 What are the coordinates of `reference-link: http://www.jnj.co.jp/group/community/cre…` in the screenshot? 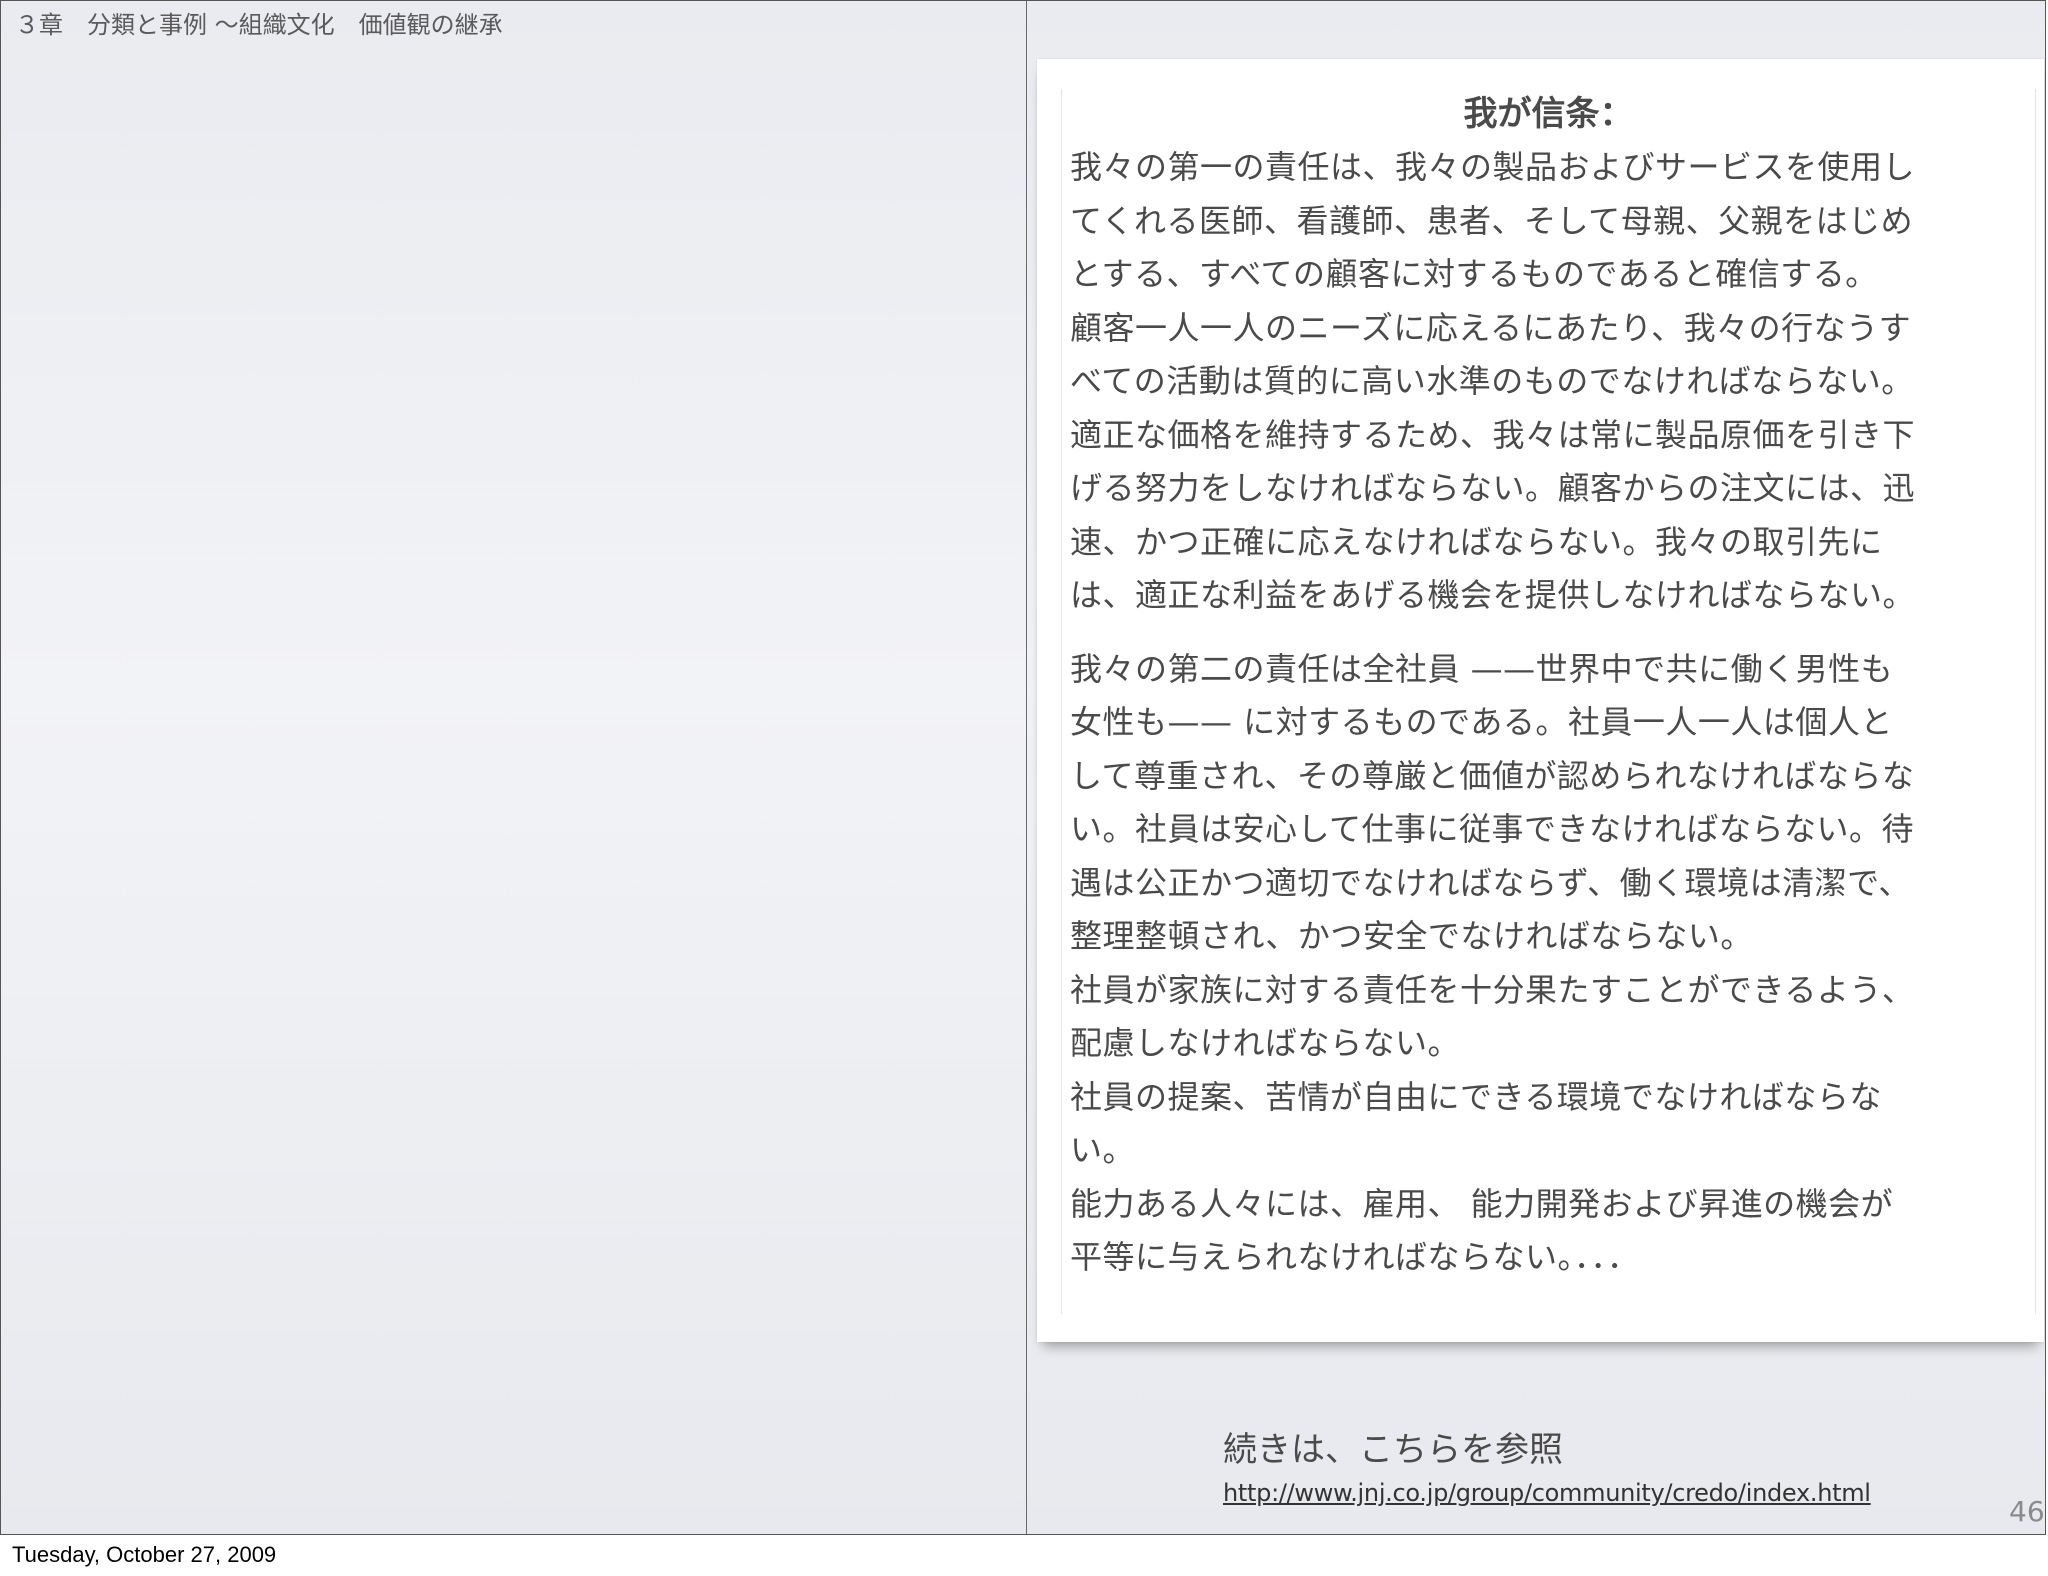 It's located at (1547, 1493).